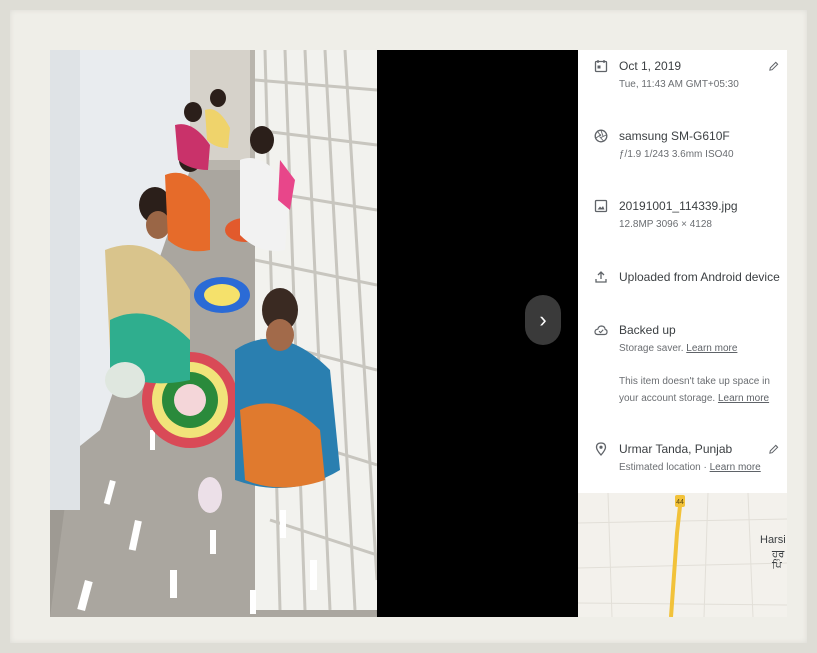  I want to click on cloud-done-icon, so click(601, 330).